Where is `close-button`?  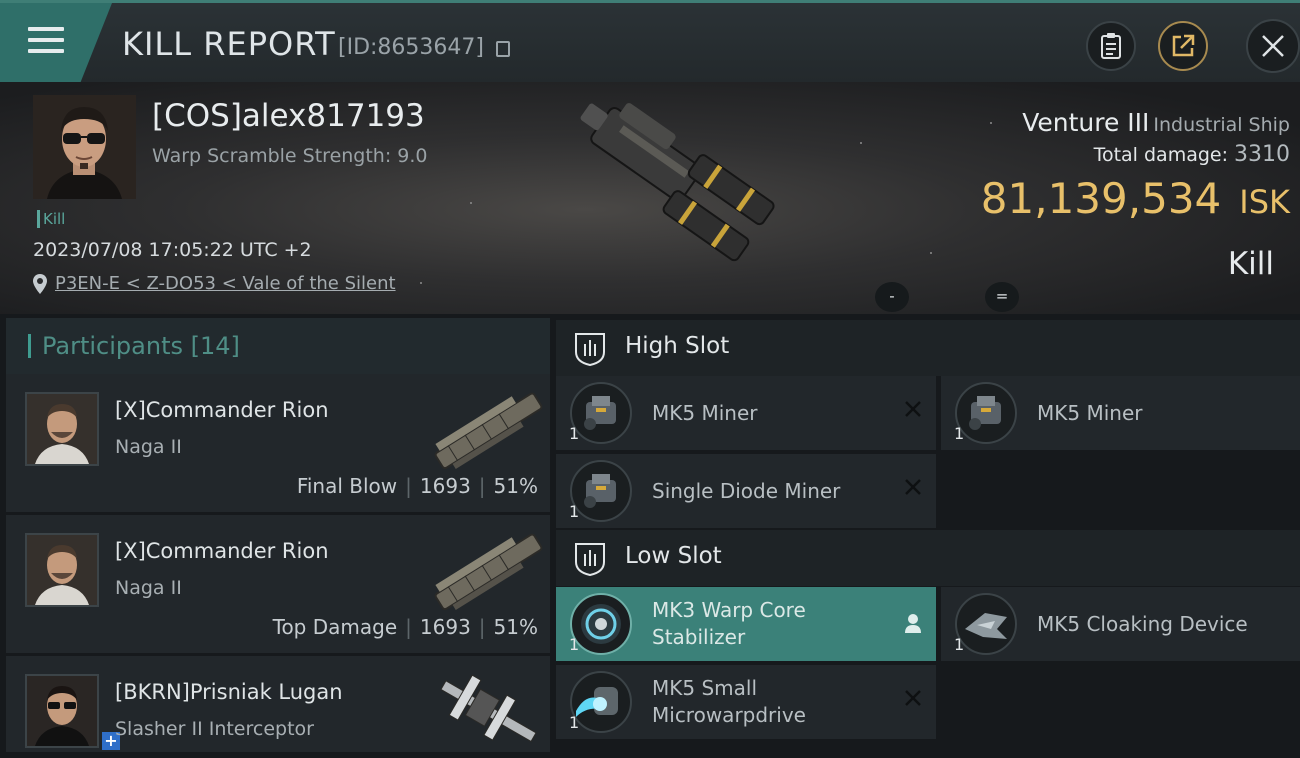 close-button is located at coordinates (1273, 46).